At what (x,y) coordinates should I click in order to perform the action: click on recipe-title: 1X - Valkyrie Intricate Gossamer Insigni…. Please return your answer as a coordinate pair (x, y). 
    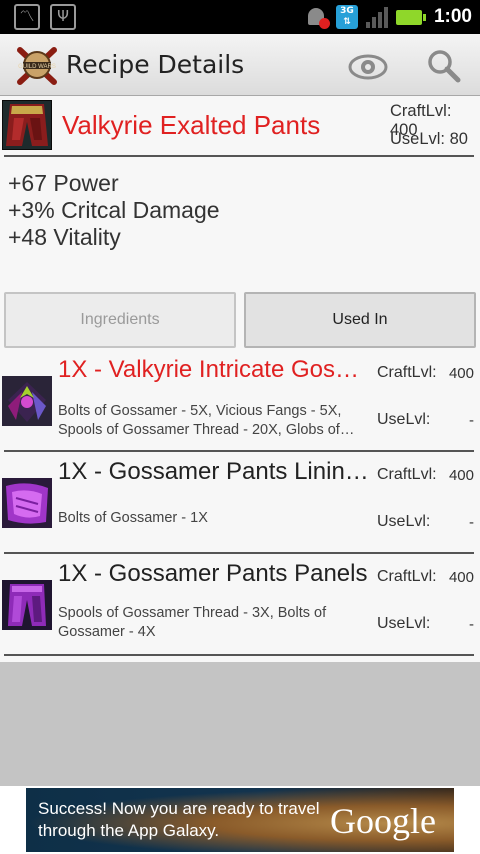
    Looking at the image, I should click on (214, 369).